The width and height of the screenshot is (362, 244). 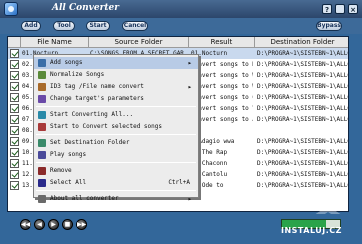 I want to click on id3-tag-convert-icon, so click(x=42, y=87).